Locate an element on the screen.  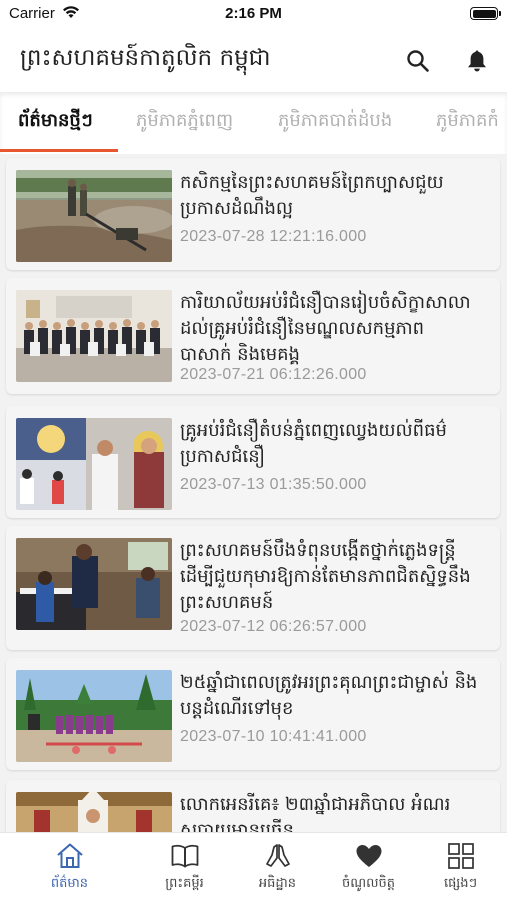
status-bar: Carrier 2:16 PM is located at coordinates (253, 15).